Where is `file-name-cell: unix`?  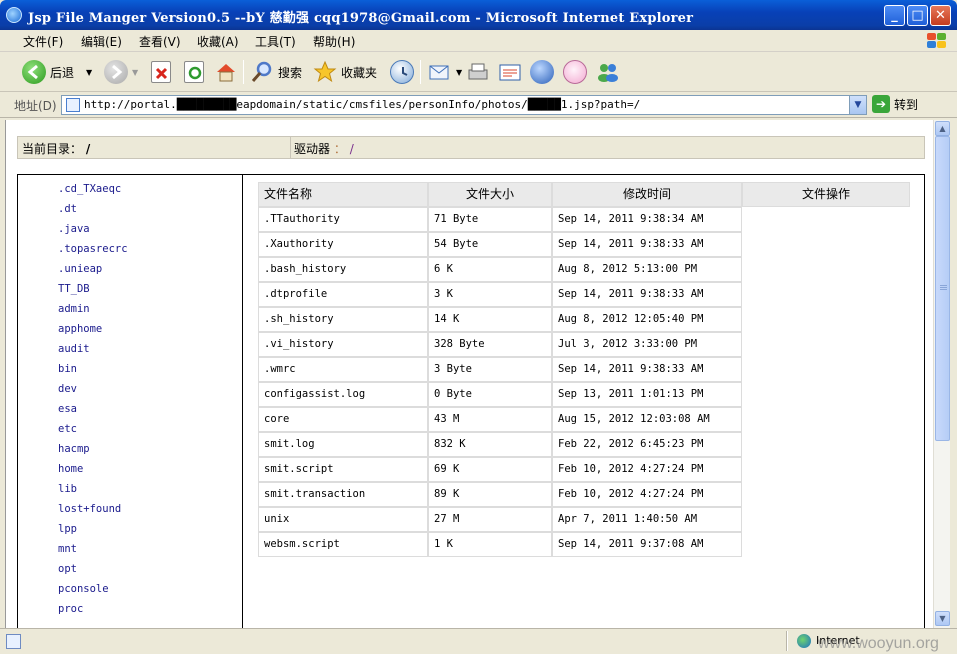
file-name-cell: unix is located at coordinates (343, 519).